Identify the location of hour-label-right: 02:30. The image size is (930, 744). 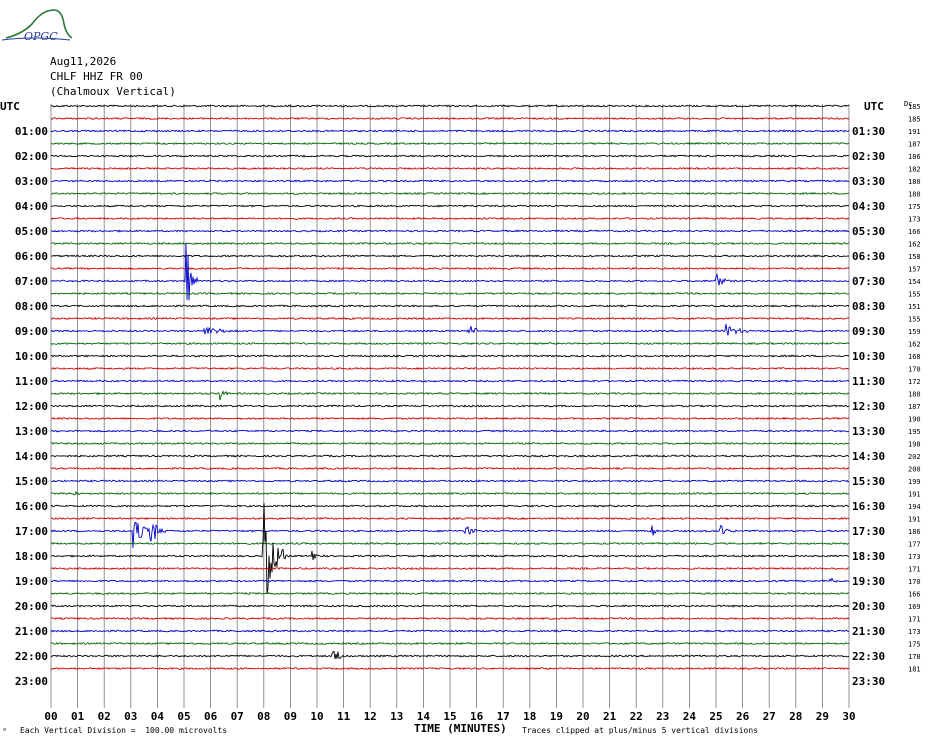
(868, 156).